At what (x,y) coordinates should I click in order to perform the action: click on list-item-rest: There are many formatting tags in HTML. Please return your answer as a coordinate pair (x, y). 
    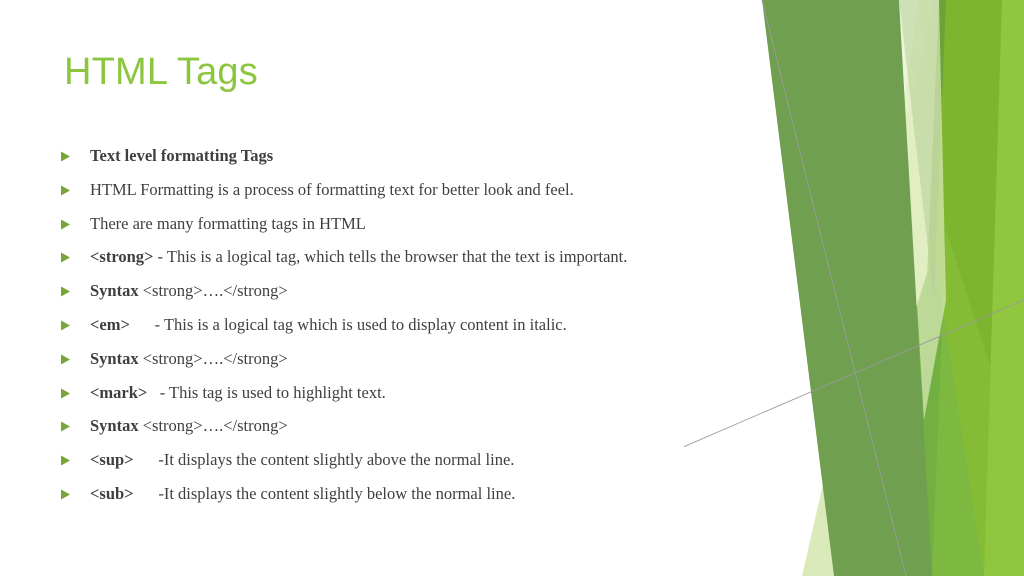
    Looking at the image, I should click on (228, 223).